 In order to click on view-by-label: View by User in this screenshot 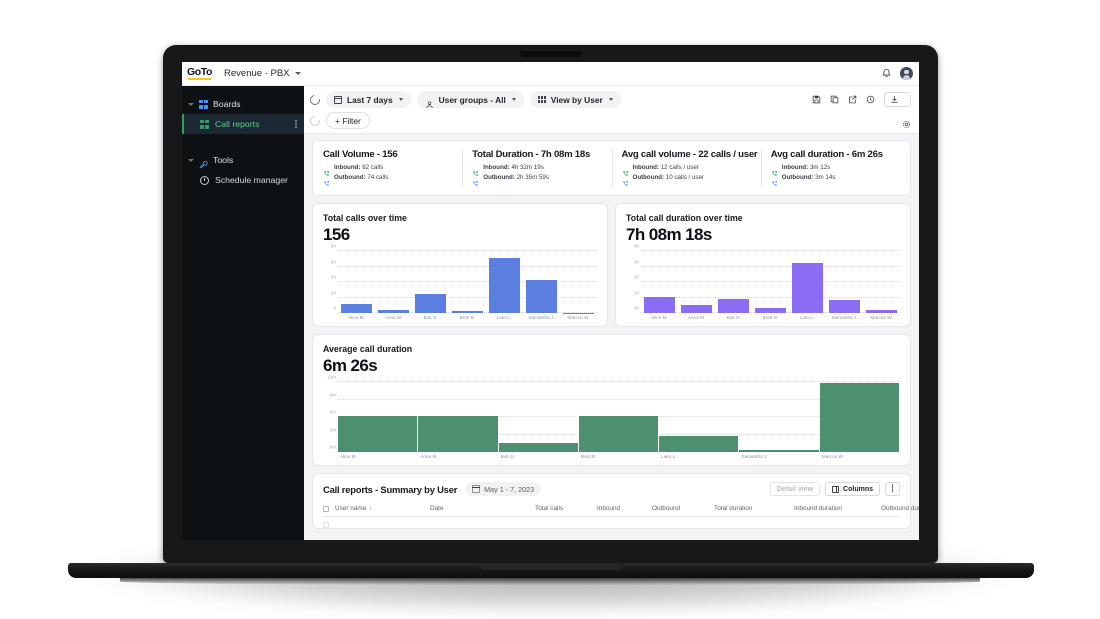, I will do `click(576, 99)`.